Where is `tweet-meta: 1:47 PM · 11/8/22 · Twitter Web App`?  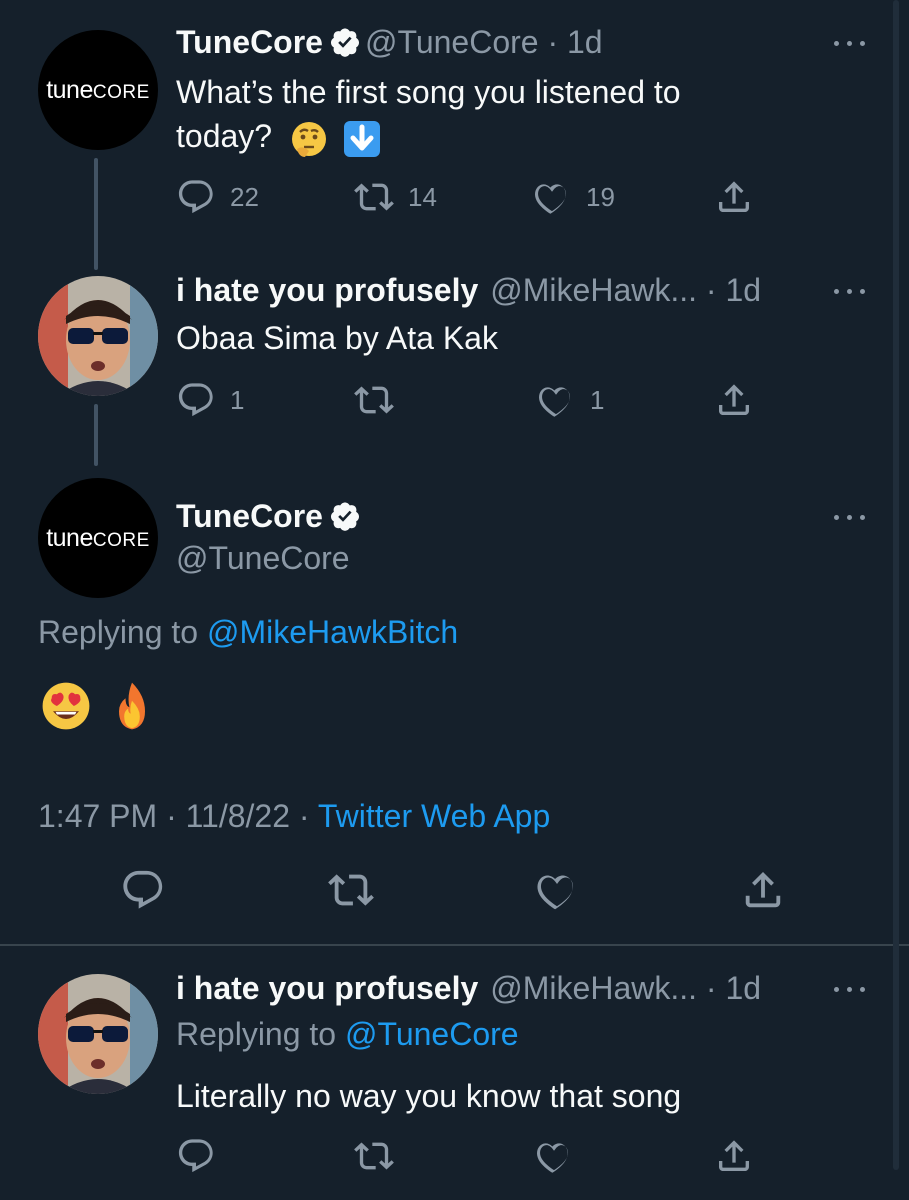 tweet-meta: 1:47 PM · 11/8/22 · Twitter Web App is located at coordinates (294, 816).